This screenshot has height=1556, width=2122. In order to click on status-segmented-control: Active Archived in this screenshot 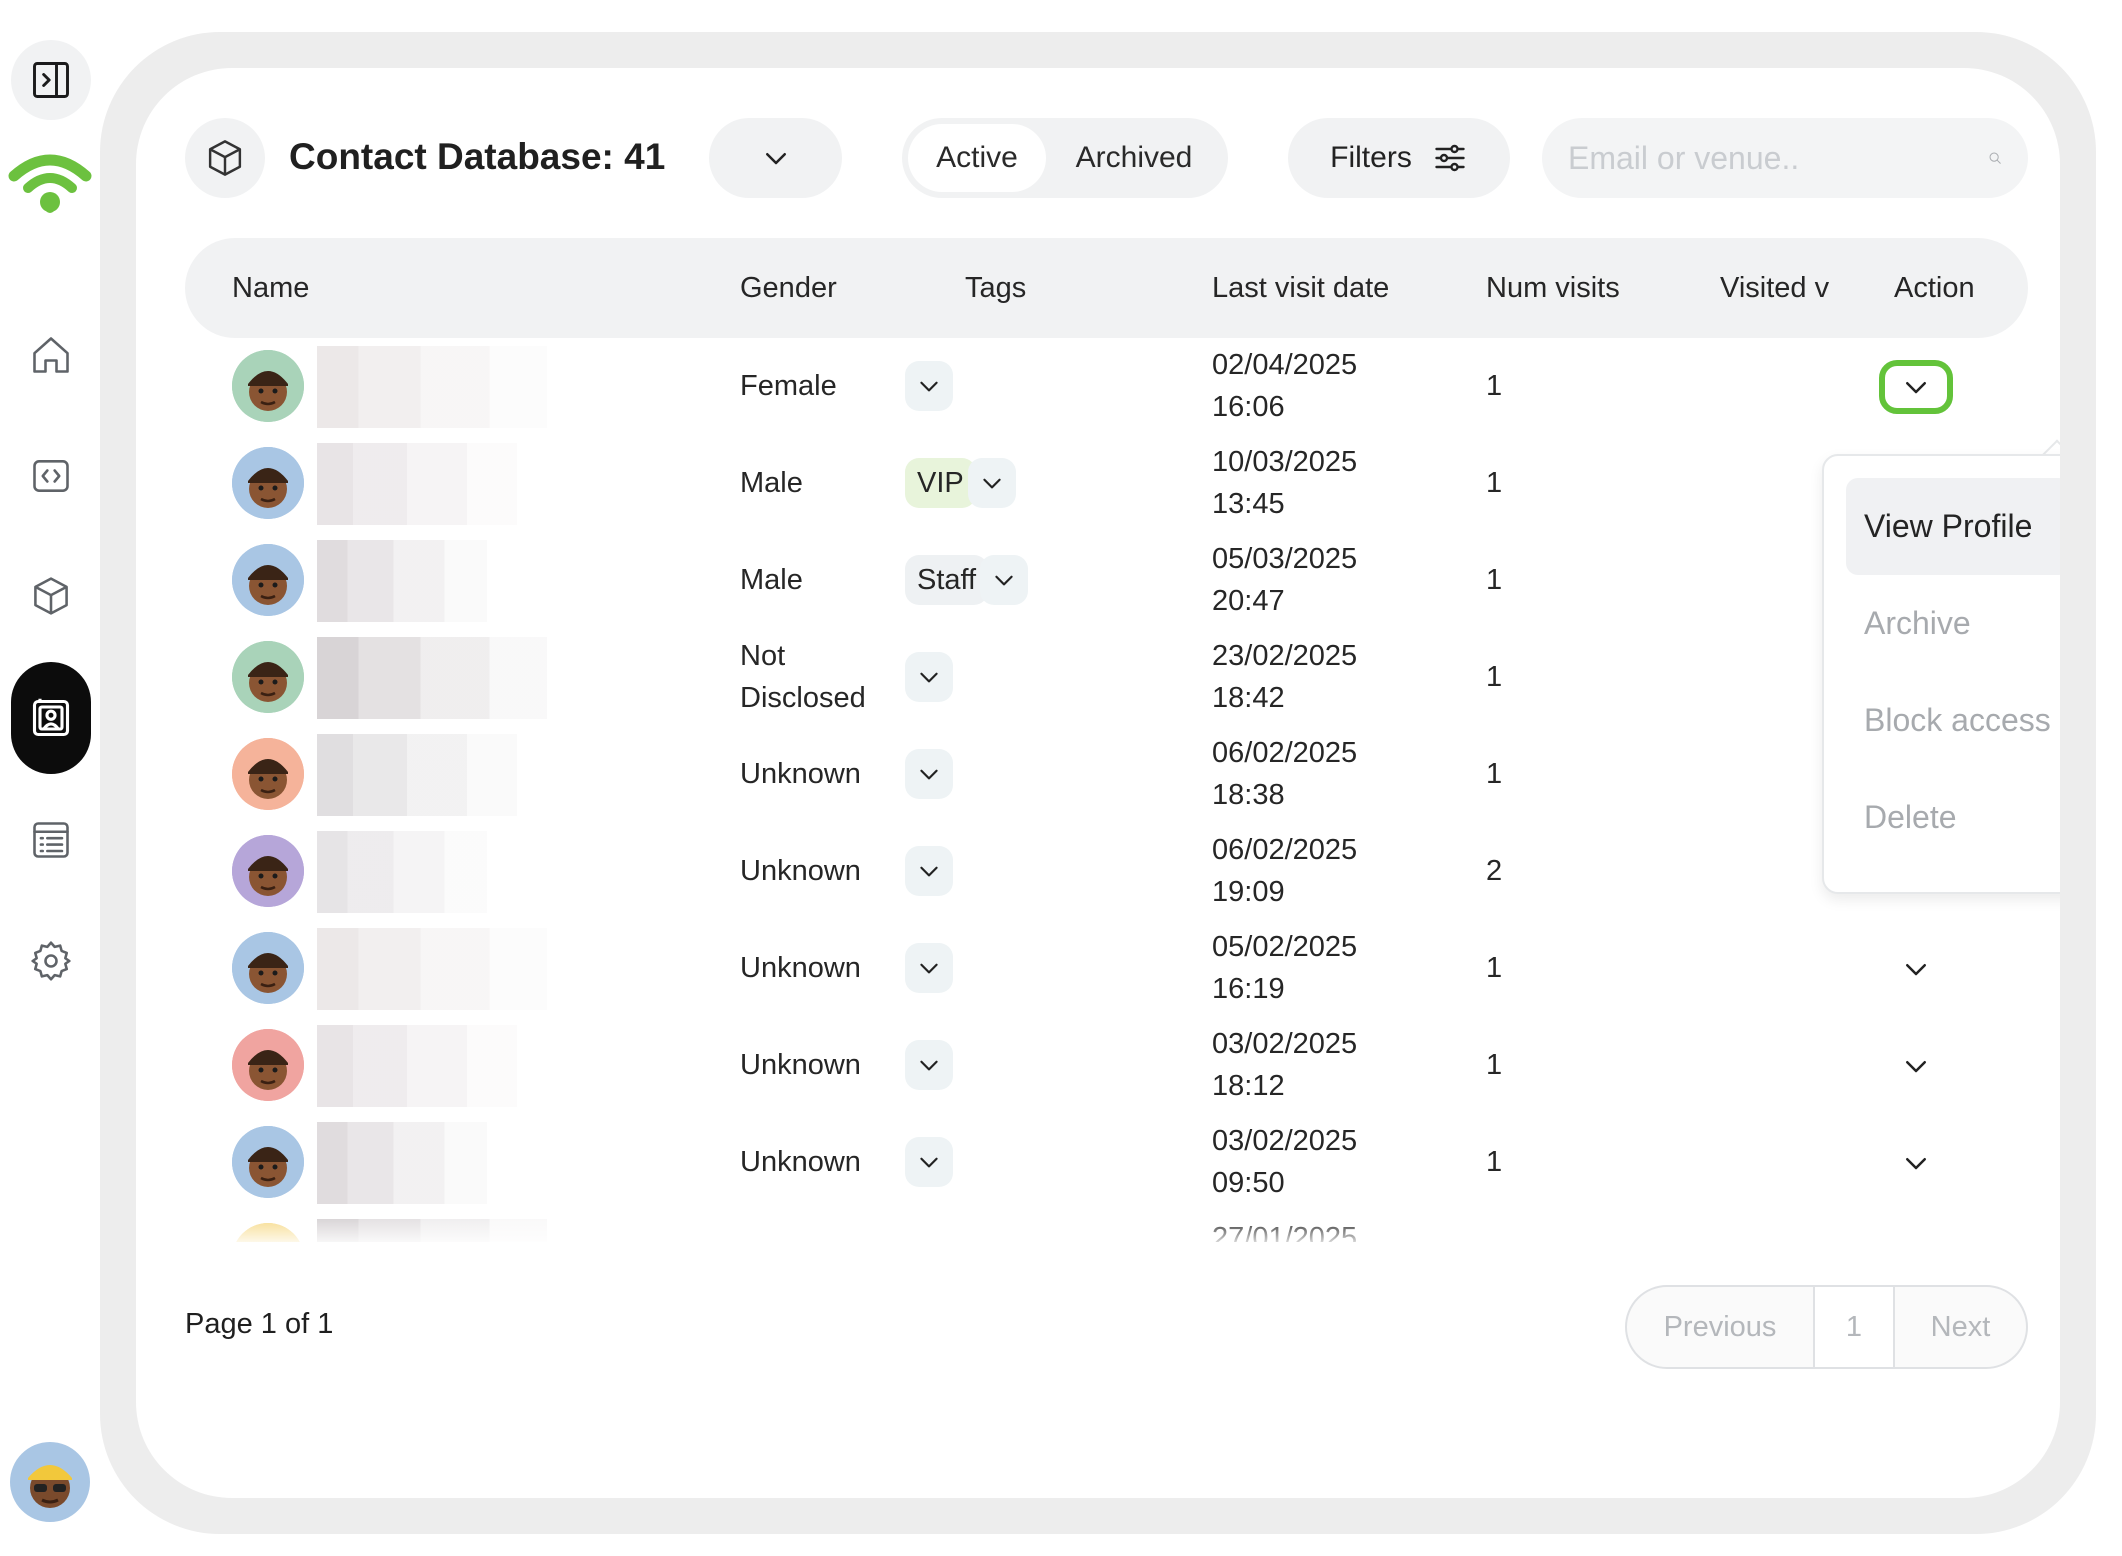, I will do `click(1065, 158)`.